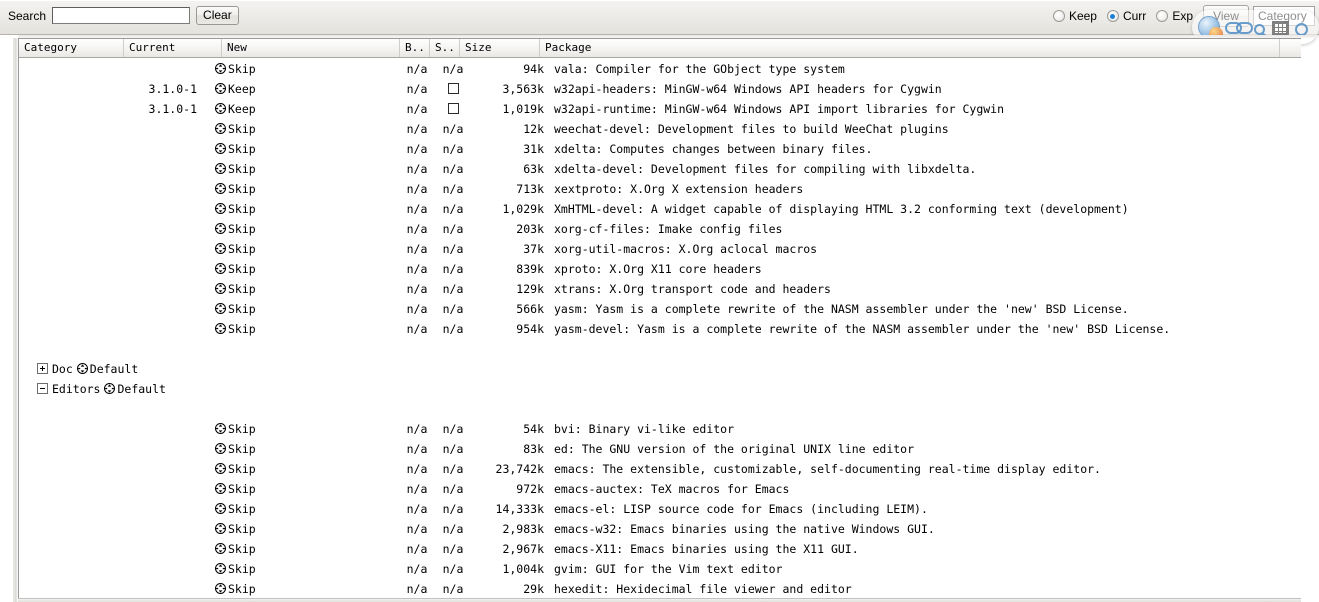 The height and width of the screenshot is (602, 1319). I want to click on cell-size: 29k, so click(501, 589).